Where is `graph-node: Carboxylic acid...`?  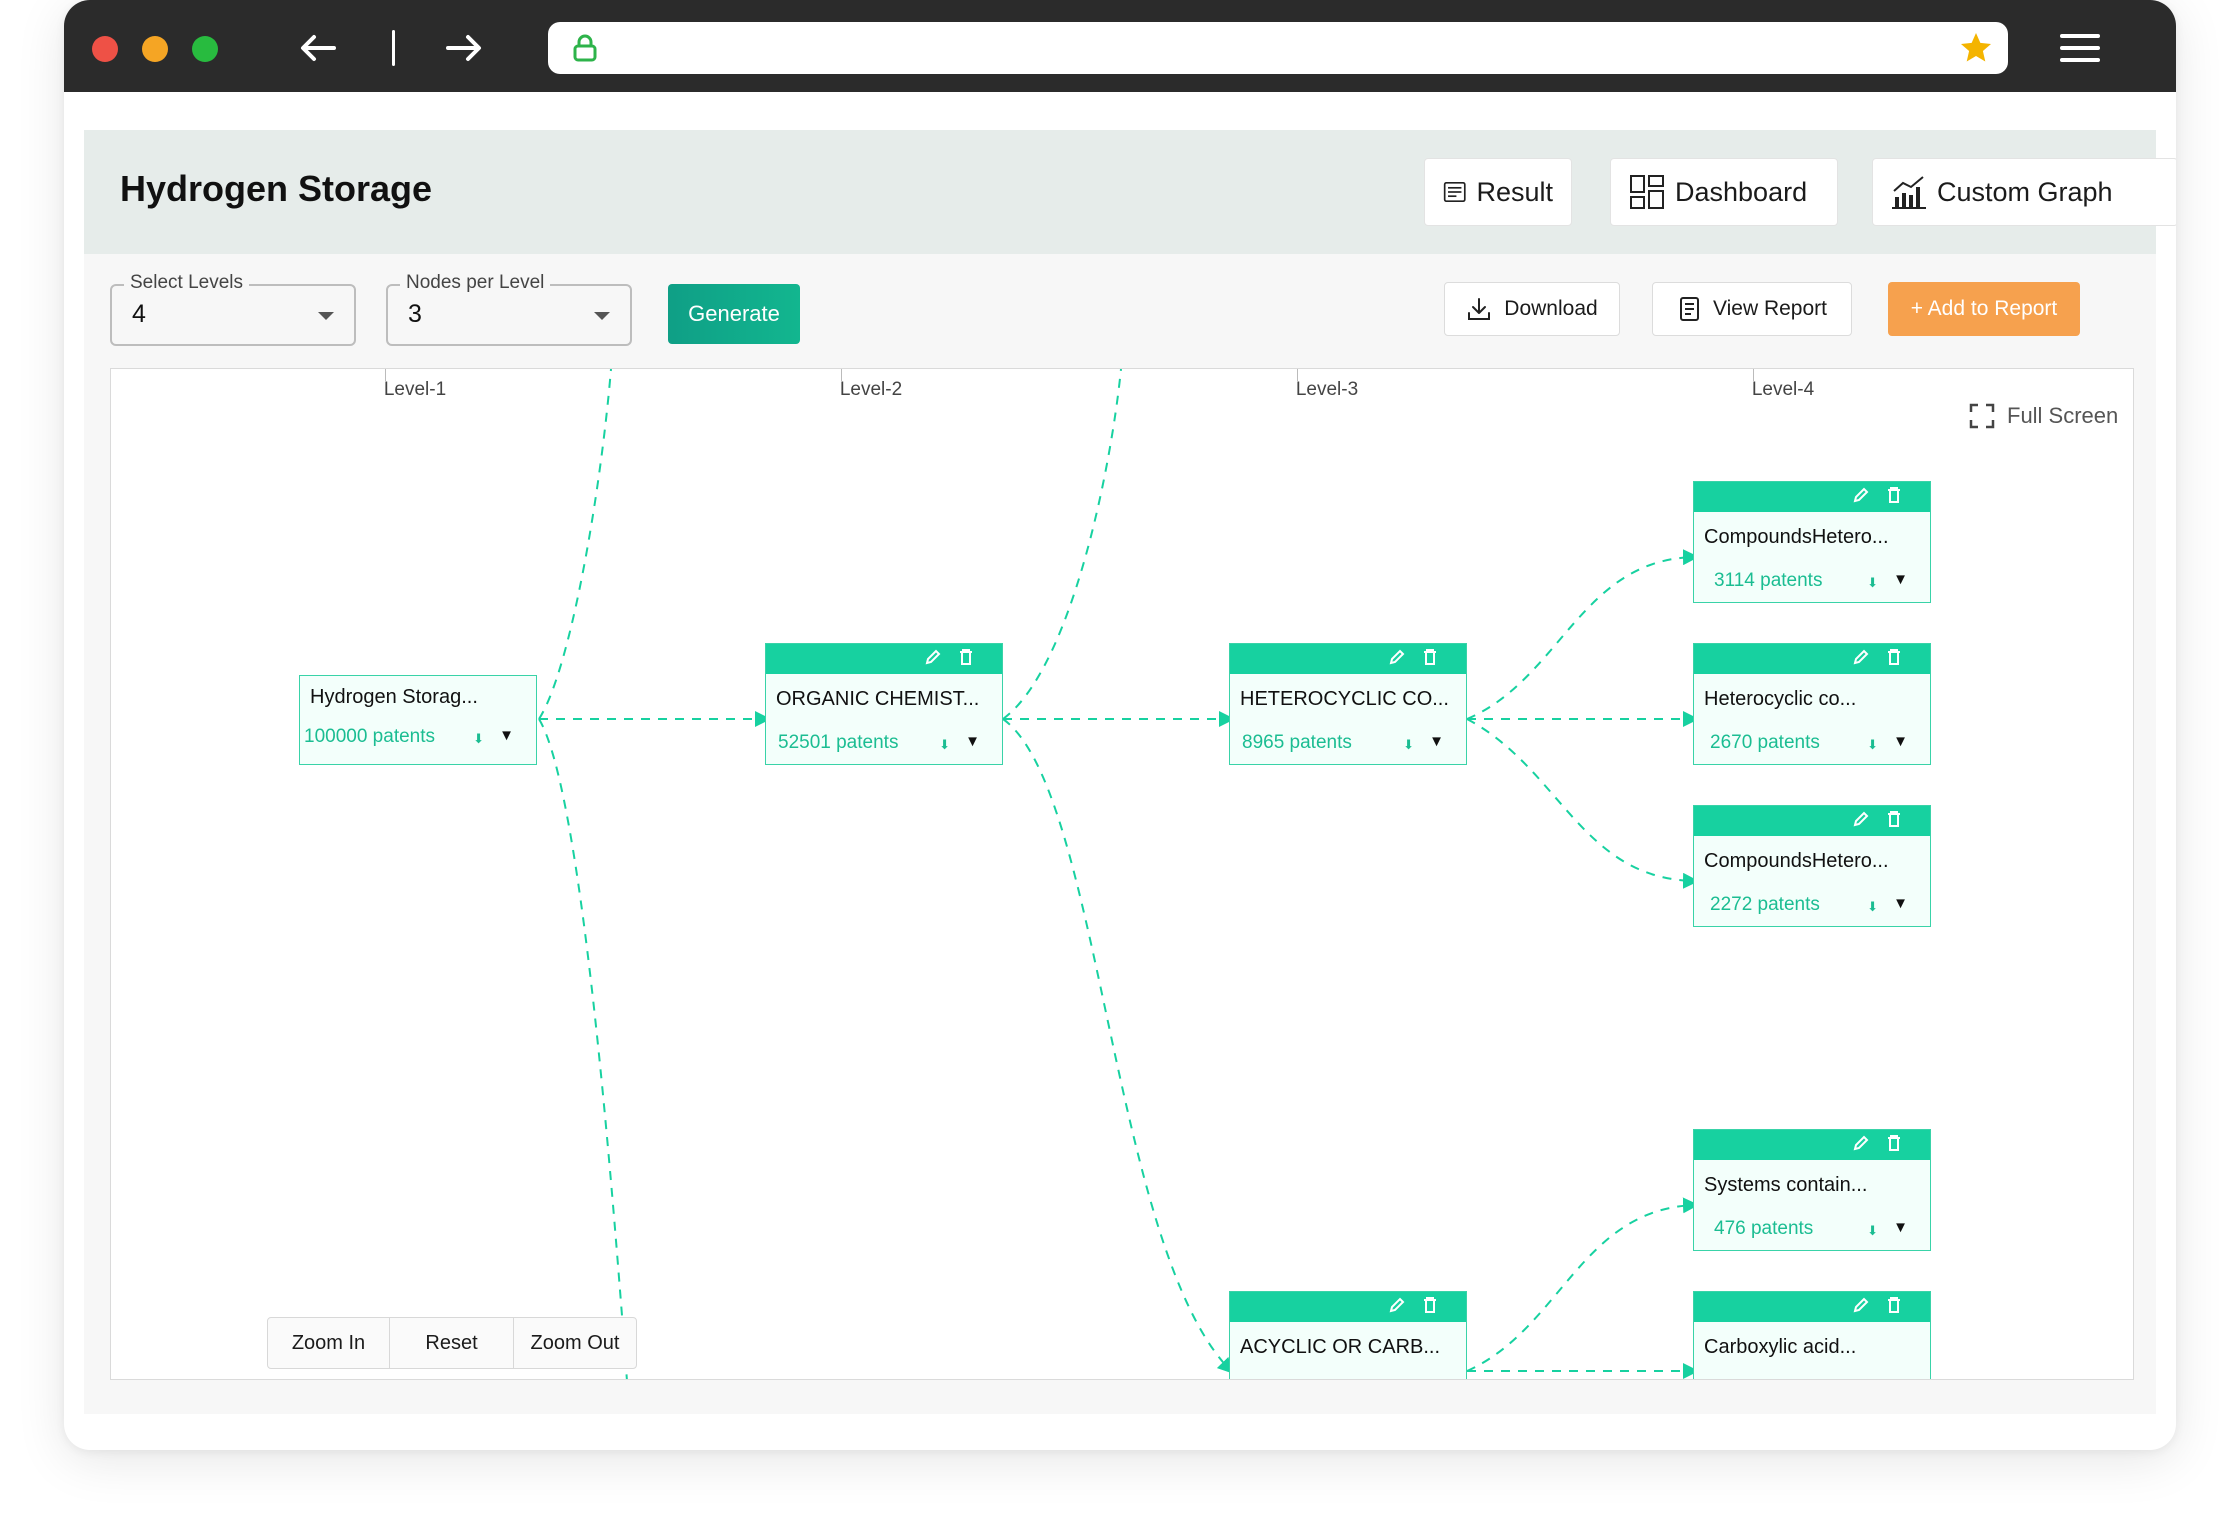 graph-node: Carboxylic acid... is located at coordinates (1812, 1335).